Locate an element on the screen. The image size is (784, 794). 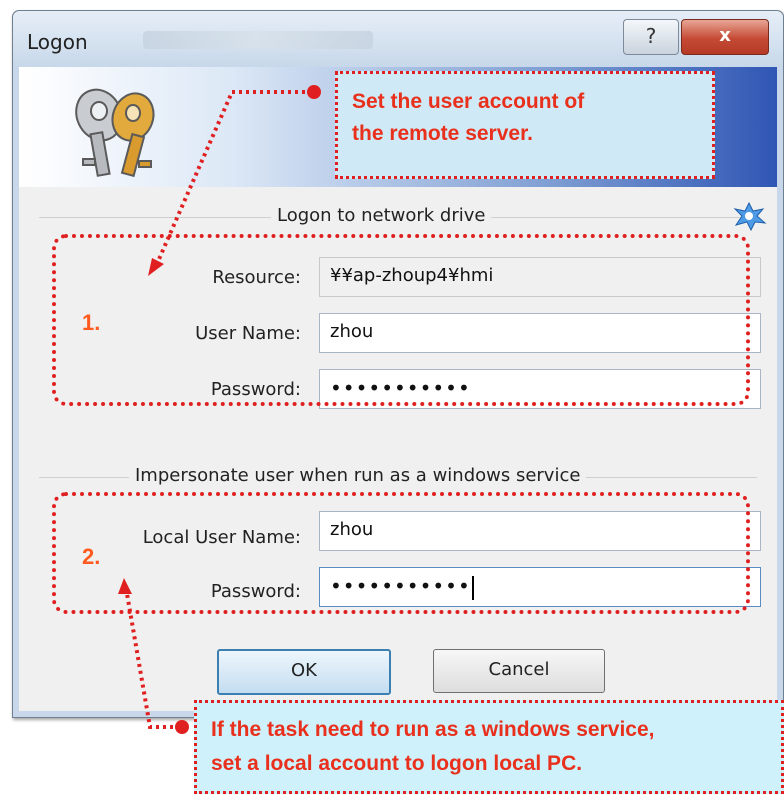
help-button: ? is located at coordinates (651, 37).